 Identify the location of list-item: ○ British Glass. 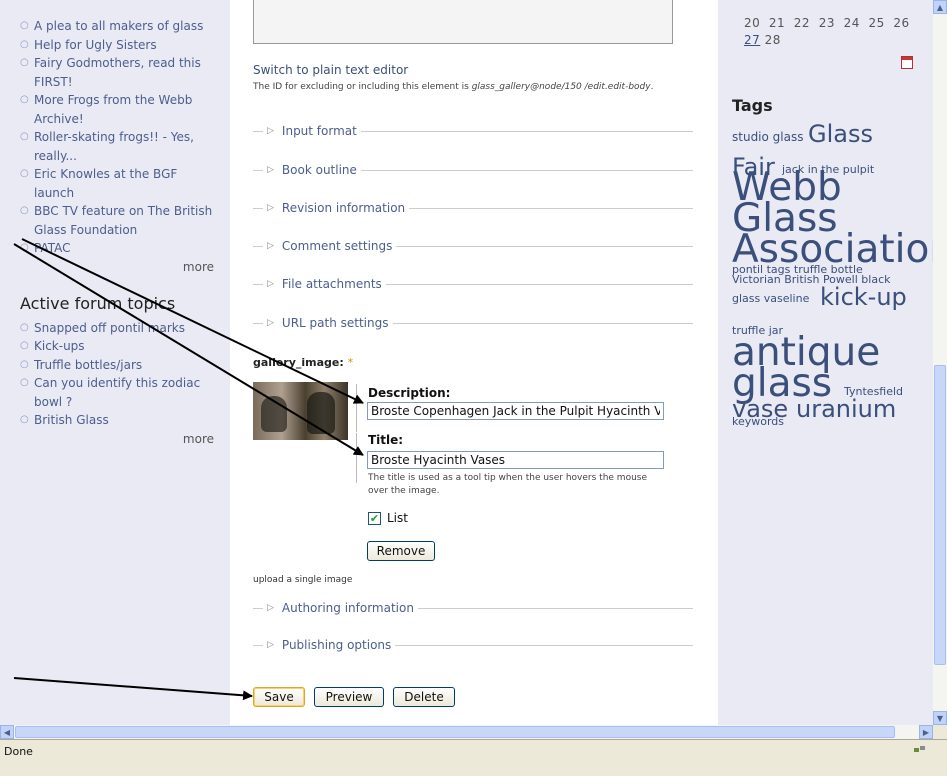
(125, 420).